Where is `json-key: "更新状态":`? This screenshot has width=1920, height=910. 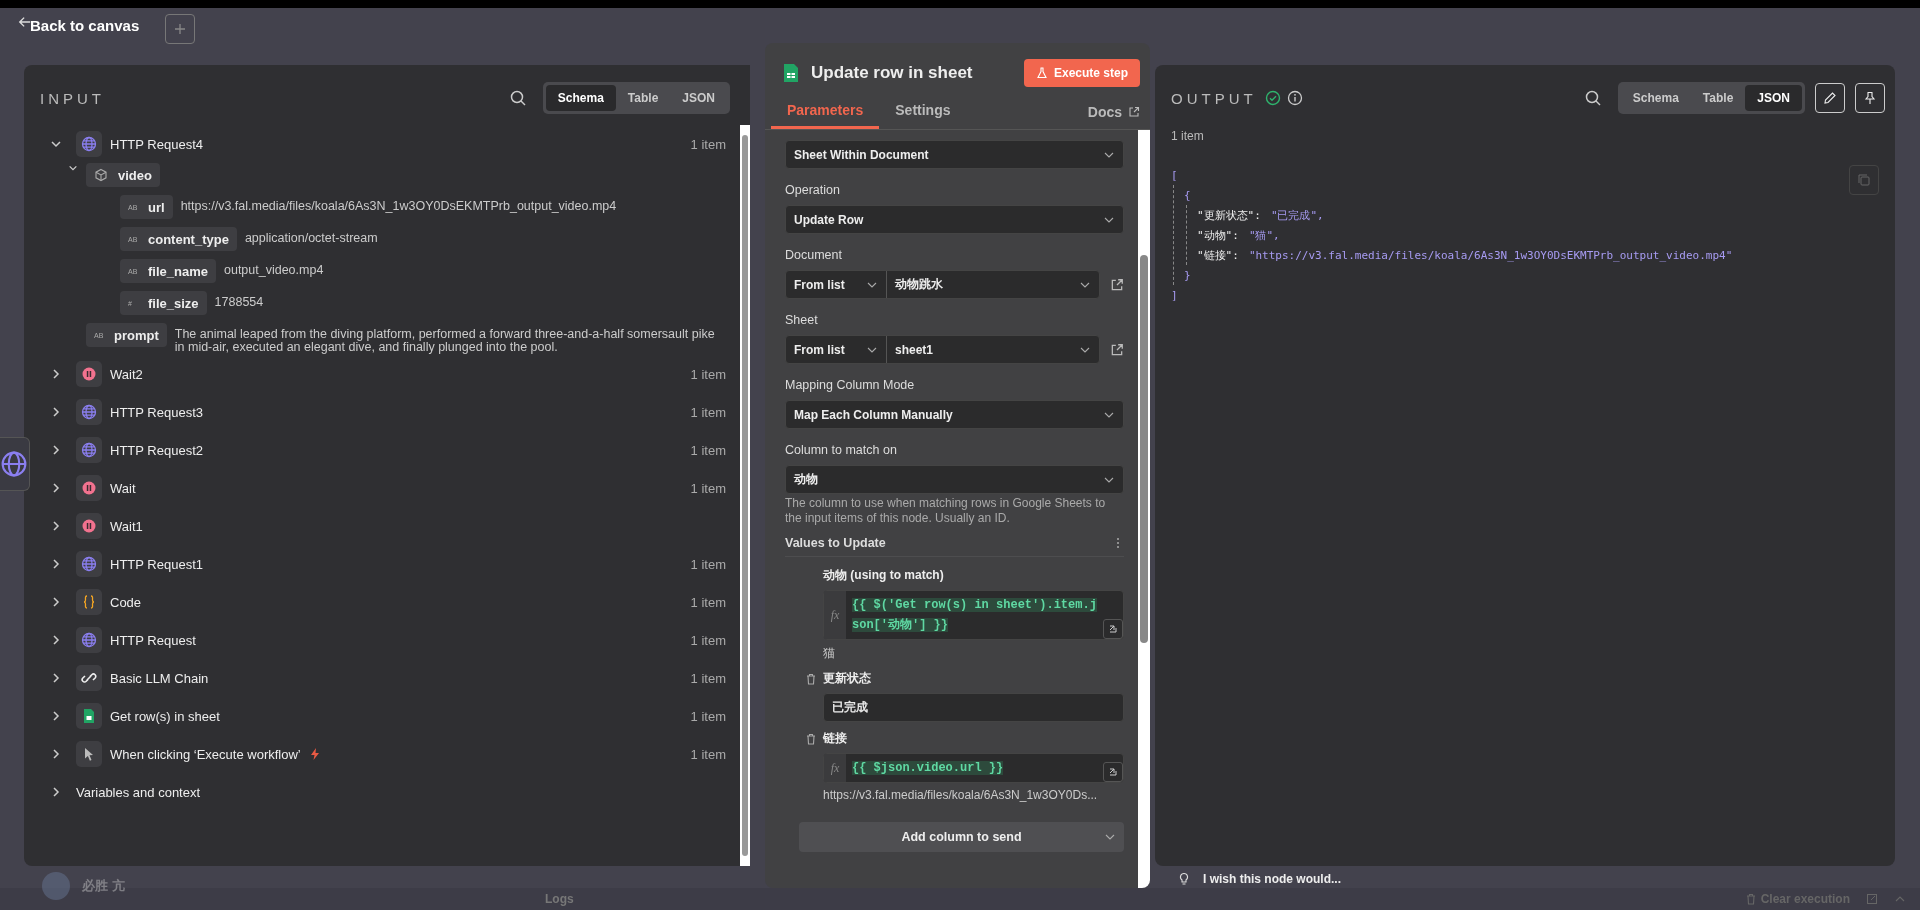 json-key: "更新状态": is located at coordinates (1229, 215).